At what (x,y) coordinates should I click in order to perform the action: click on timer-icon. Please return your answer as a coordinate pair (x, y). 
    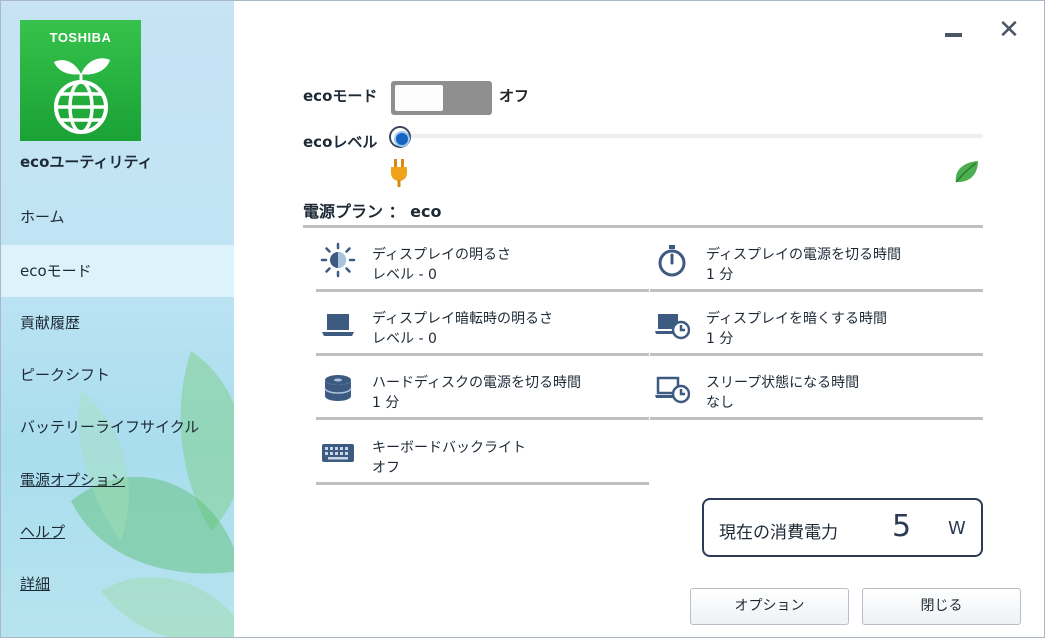
    Looking at the image, I should click on (672, 261).